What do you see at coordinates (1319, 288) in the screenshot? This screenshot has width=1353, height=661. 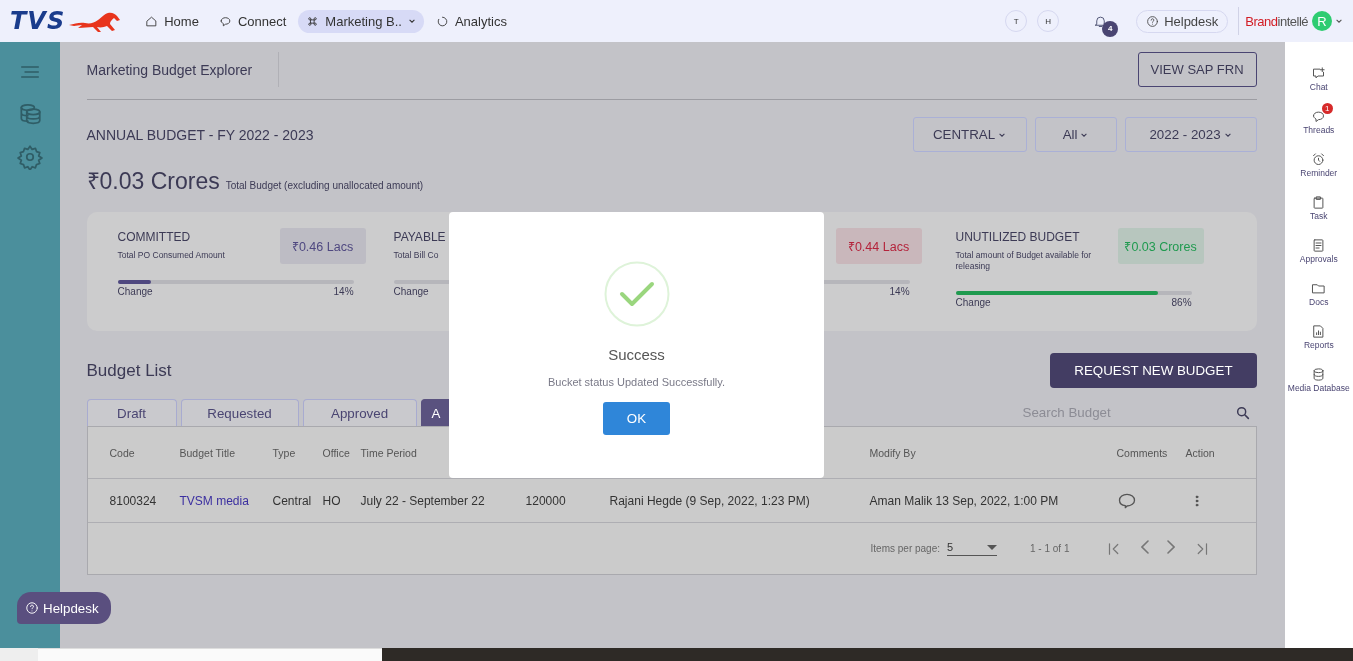 I see `folder-icon` at bounding box center [1319, 288].